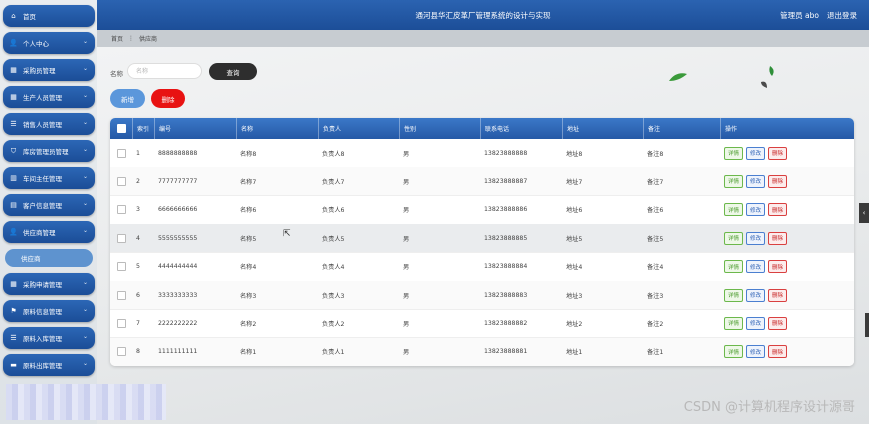  What do you see at coordinates (138, 352) in the screenshot?
I see `table-cell: 8` at bounding box center [138, 352].